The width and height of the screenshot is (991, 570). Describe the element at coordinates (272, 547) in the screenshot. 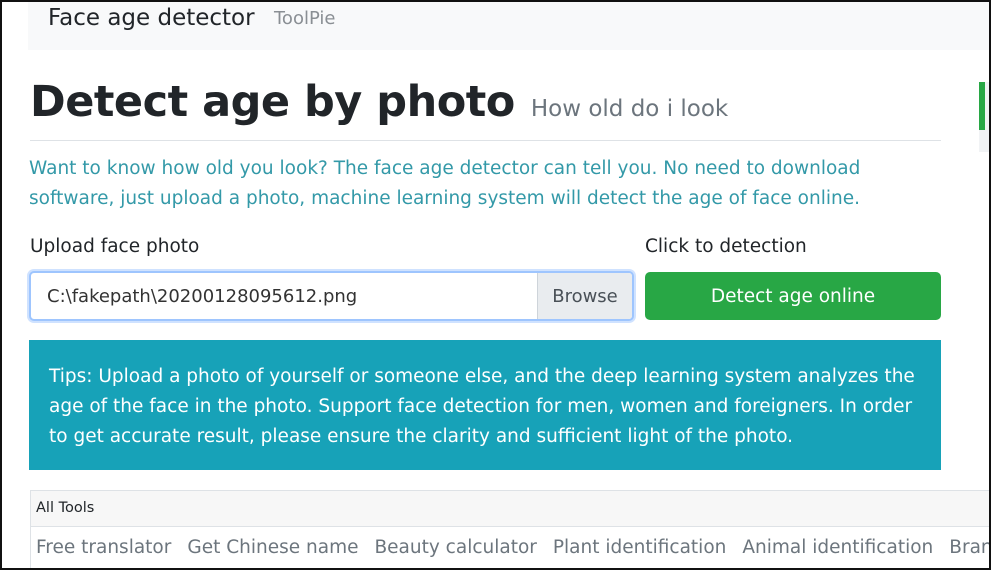

I see `tool-link-chinese-name: Get Chinese name` at that location.